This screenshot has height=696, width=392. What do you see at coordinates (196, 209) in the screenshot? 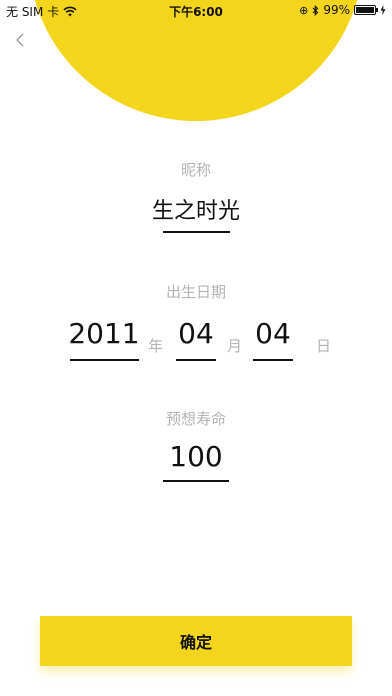
I see `nickname-input: 生之时光` at bounding box center [196, 209].